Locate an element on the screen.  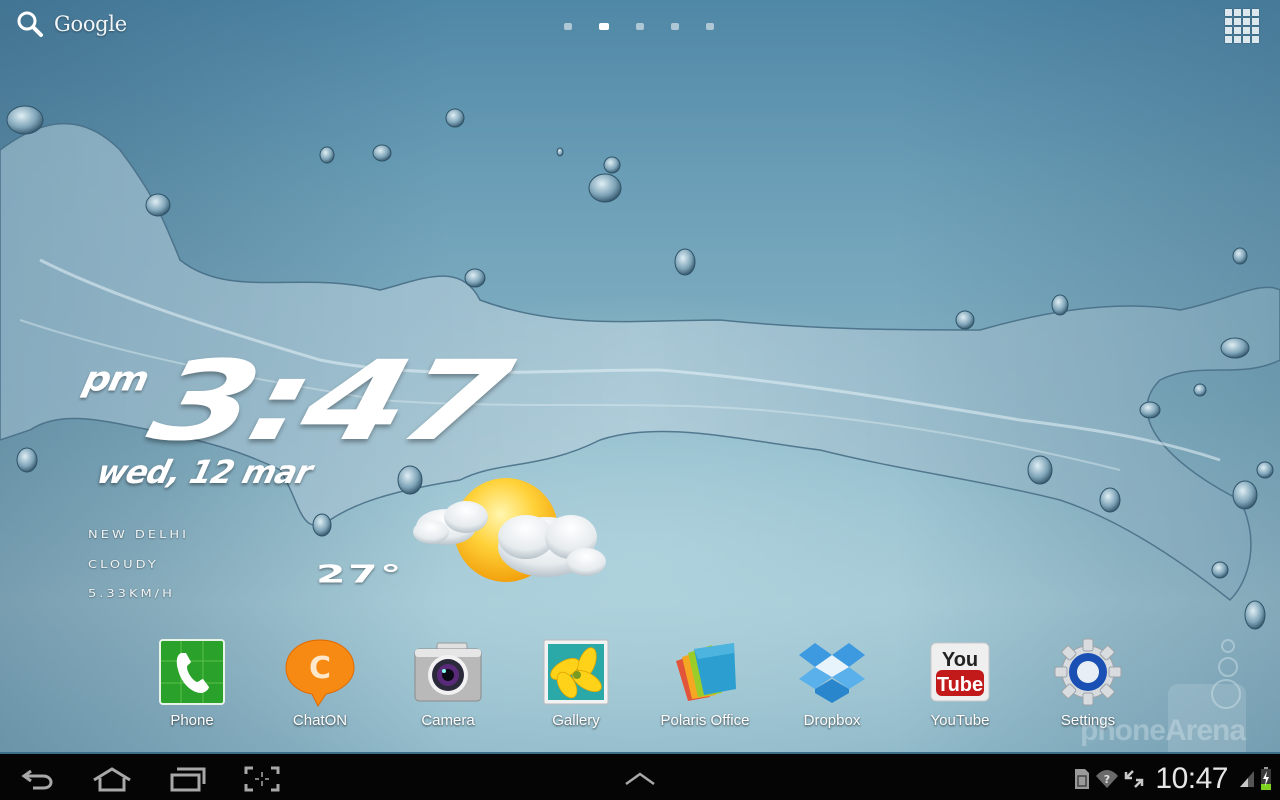
svg-text: You is located at coordinates (960, 660).